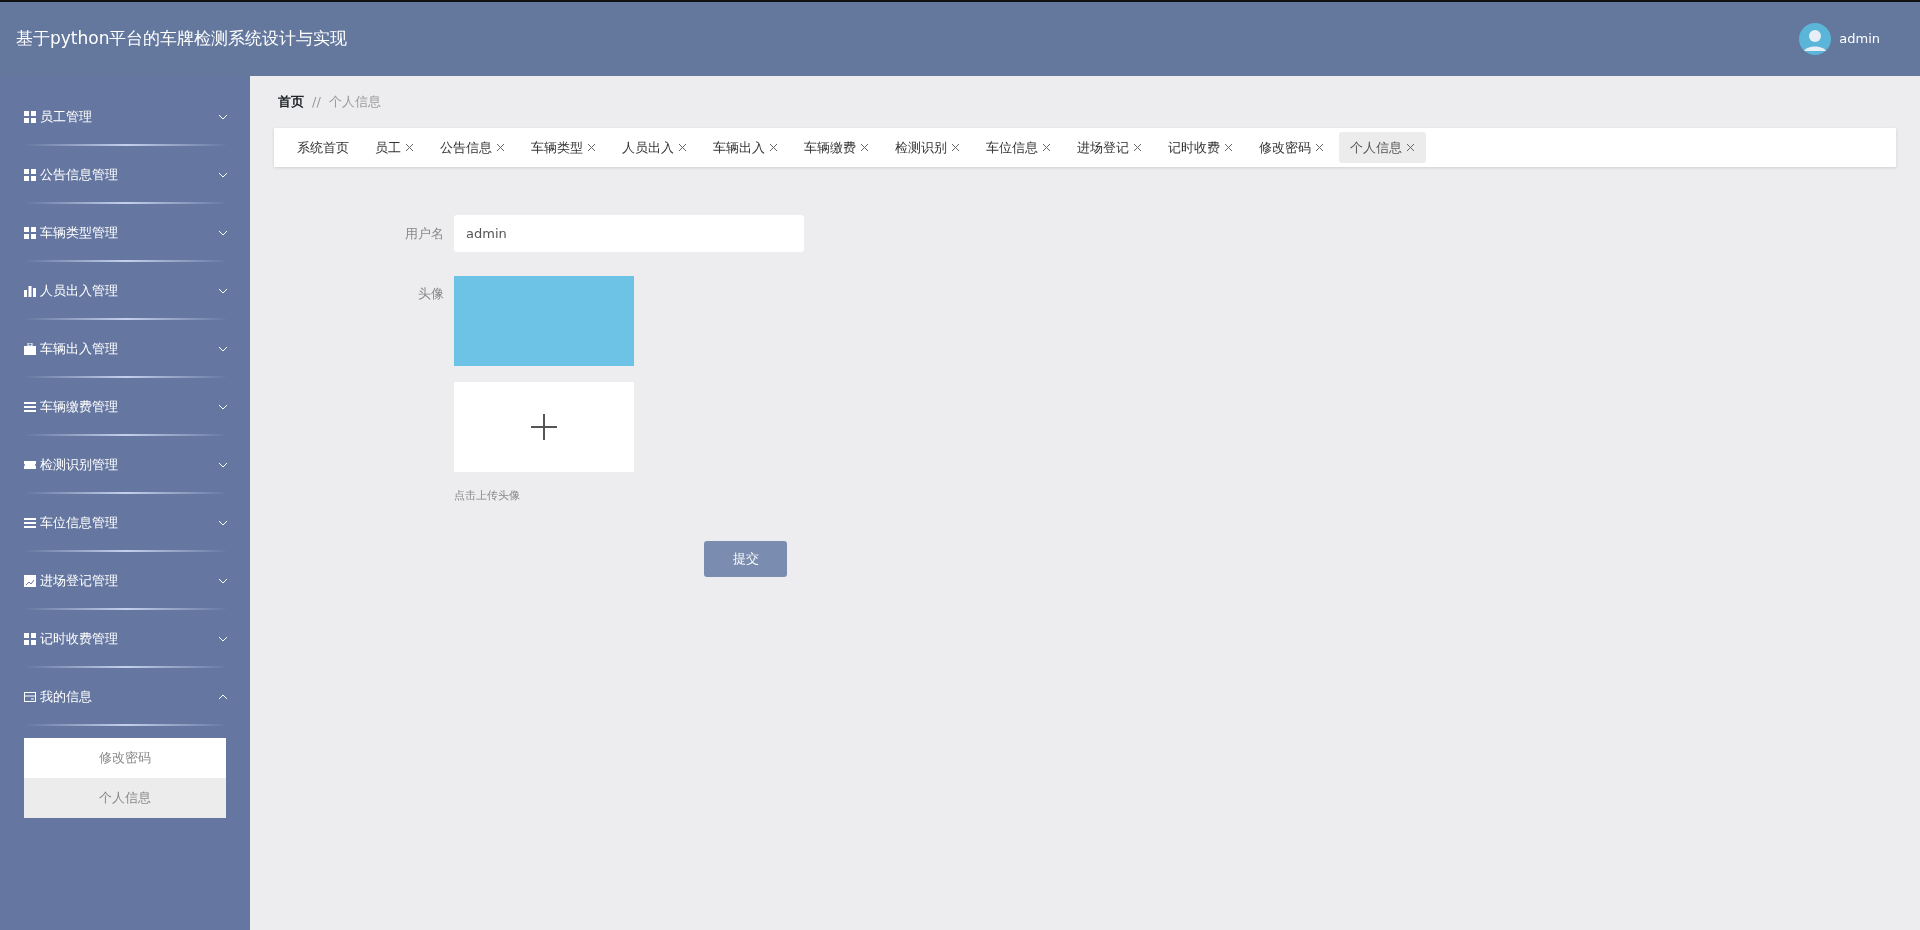 The width and height of the screenshot is (1920, 930). What do you see at coordinates (1859, 39) in the screenshot?
I see `username-label: admin` at bounding box center [1859, 39].